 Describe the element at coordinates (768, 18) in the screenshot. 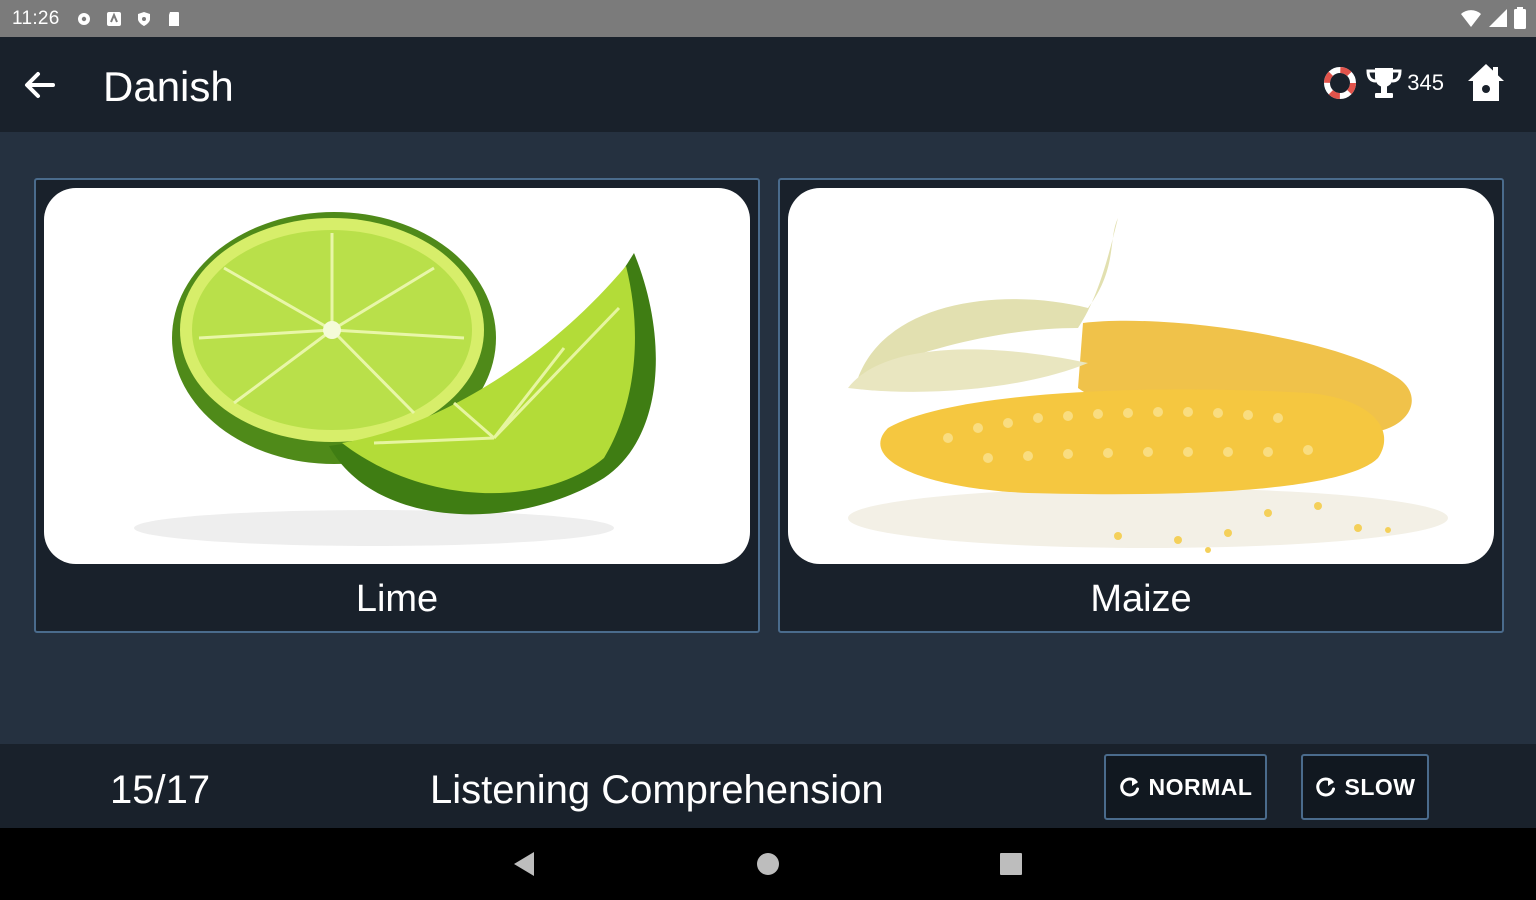

I see `status-bar: 11:26` at that location.